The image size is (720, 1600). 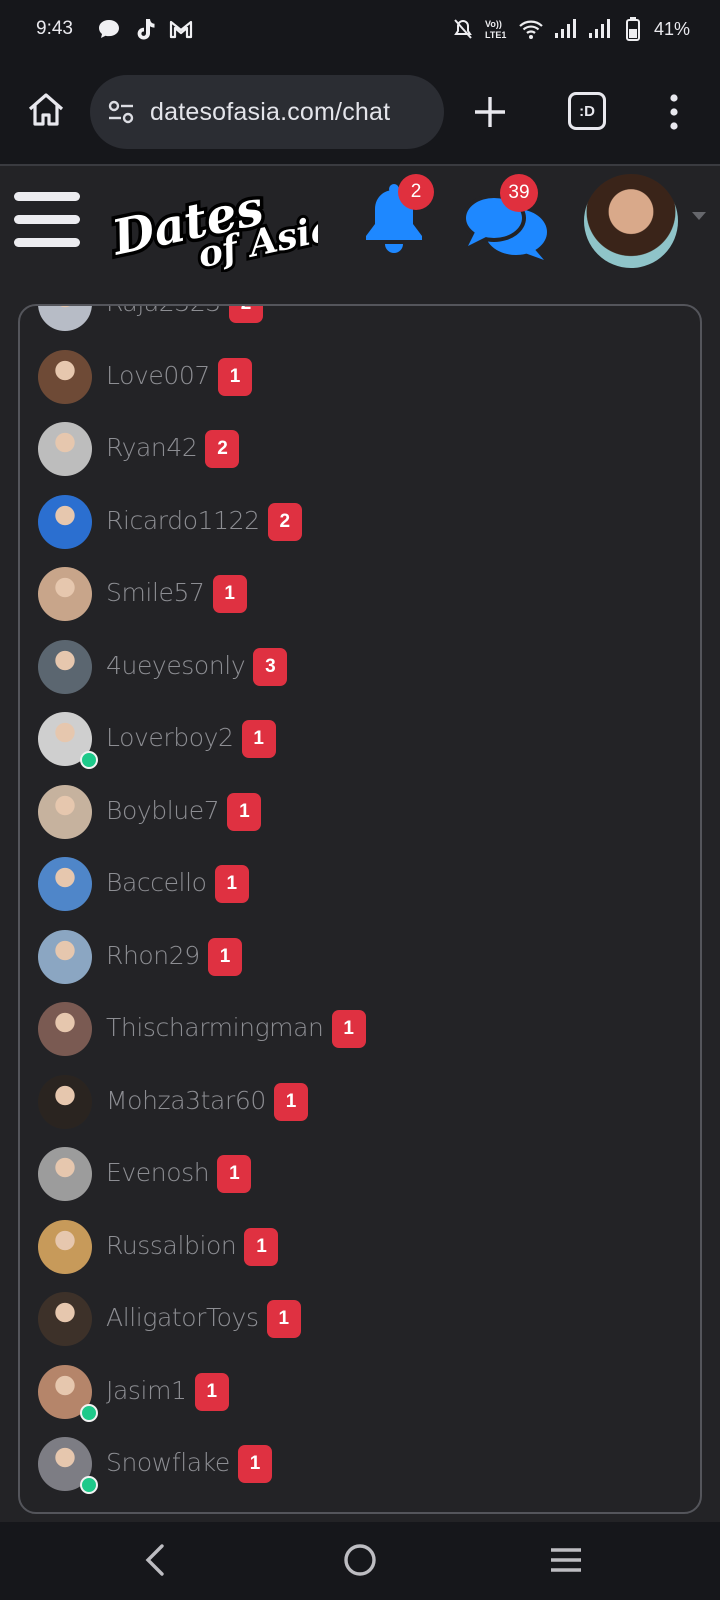 I want to click on mute-icon, so click(x=463, y=29).